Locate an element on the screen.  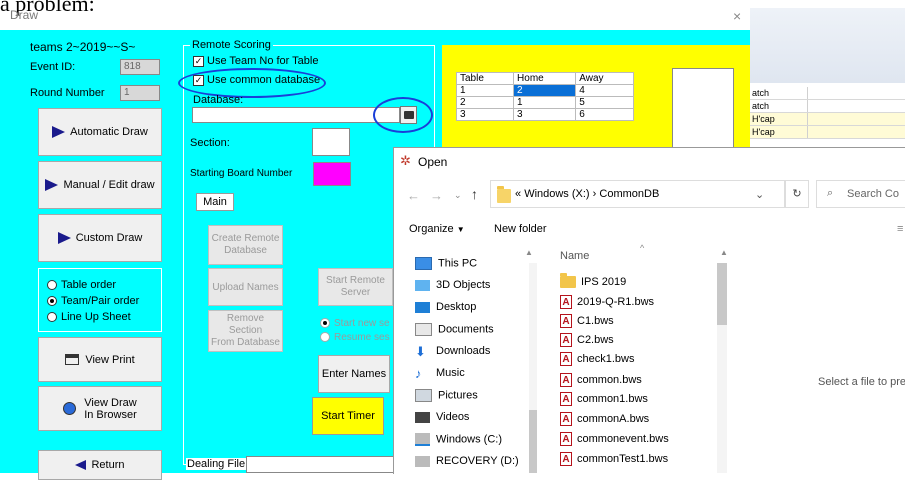
up-arrow-icon: ↑ is located at coordinates (474, 194).